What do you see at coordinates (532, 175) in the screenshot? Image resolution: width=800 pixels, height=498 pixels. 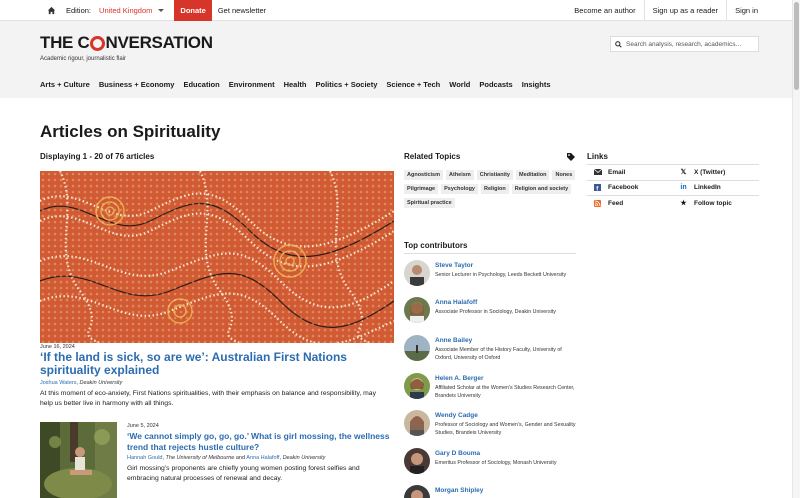 I see `topic-tag: Meditation` at bounding box center [532, 175].